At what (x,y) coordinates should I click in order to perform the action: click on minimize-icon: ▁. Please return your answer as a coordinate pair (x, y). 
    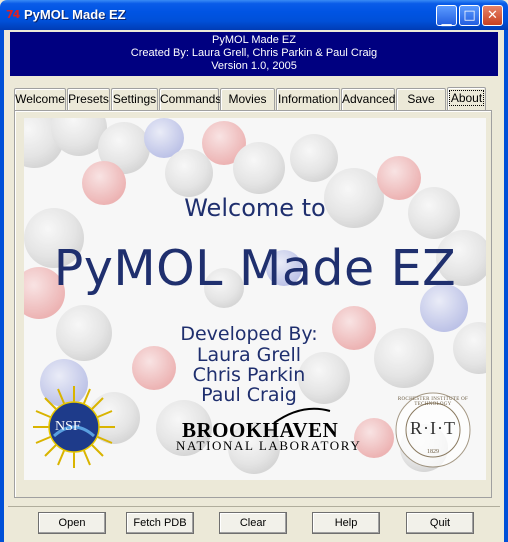
    Looking at the image, I should click on (446, 19).